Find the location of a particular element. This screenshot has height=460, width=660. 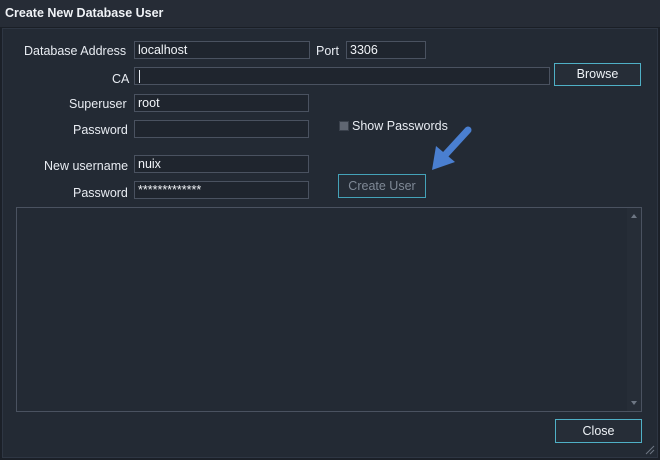

new-password-input: ************* is located at coordinates (221, 190).